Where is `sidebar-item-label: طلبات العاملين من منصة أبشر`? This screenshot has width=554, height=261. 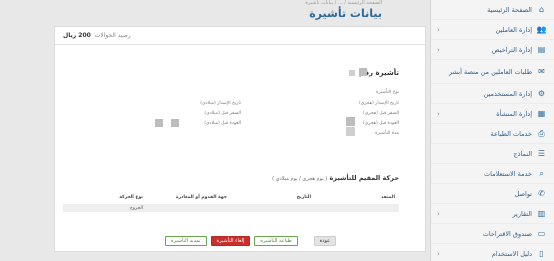 sidebar-item-label: طلبات العاملين من منصة أبشر is located at coordinates (490, 71).